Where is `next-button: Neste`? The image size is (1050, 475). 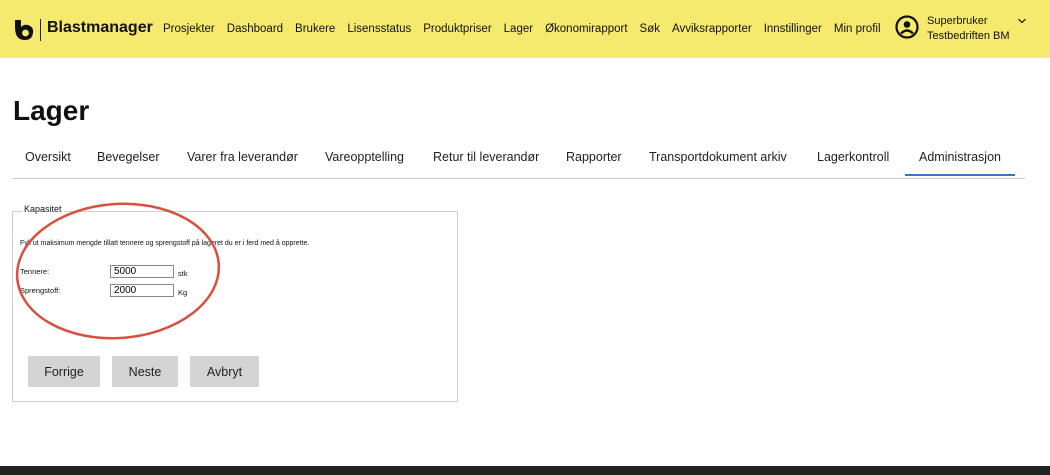 next-button: Neste is located at coordinates (145, 371).